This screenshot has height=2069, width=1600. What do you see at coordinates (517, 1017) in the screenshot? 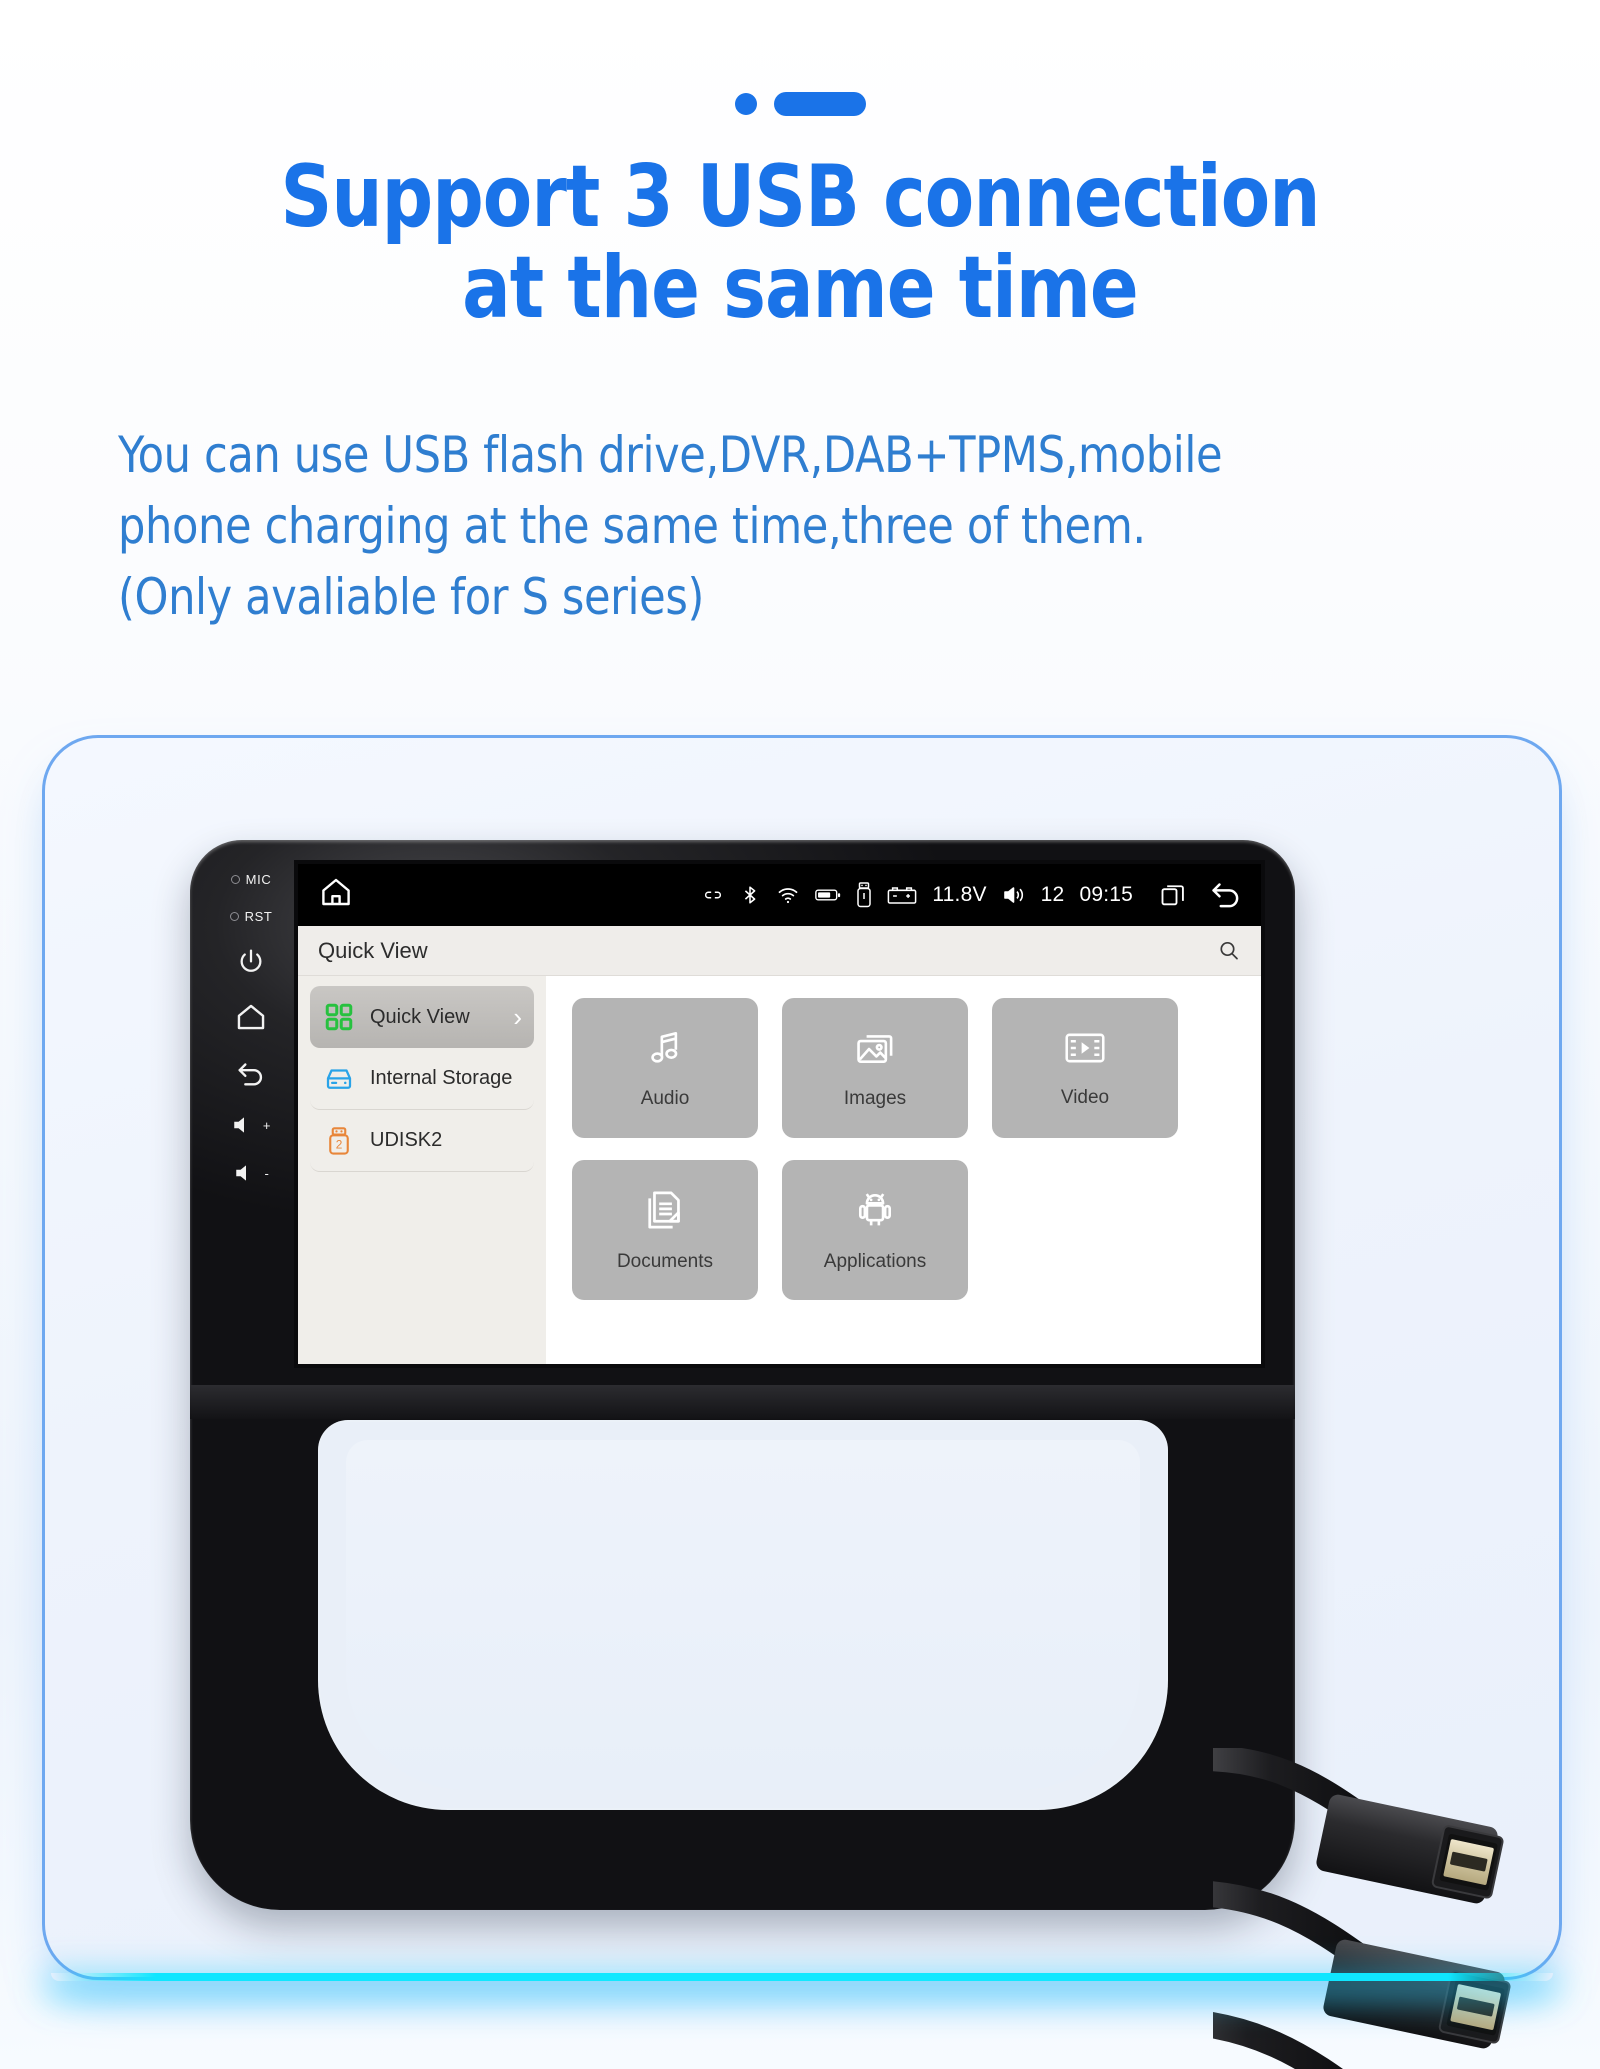
I see `chevron-right-icon: ›` at bounding box center [517, 1017].